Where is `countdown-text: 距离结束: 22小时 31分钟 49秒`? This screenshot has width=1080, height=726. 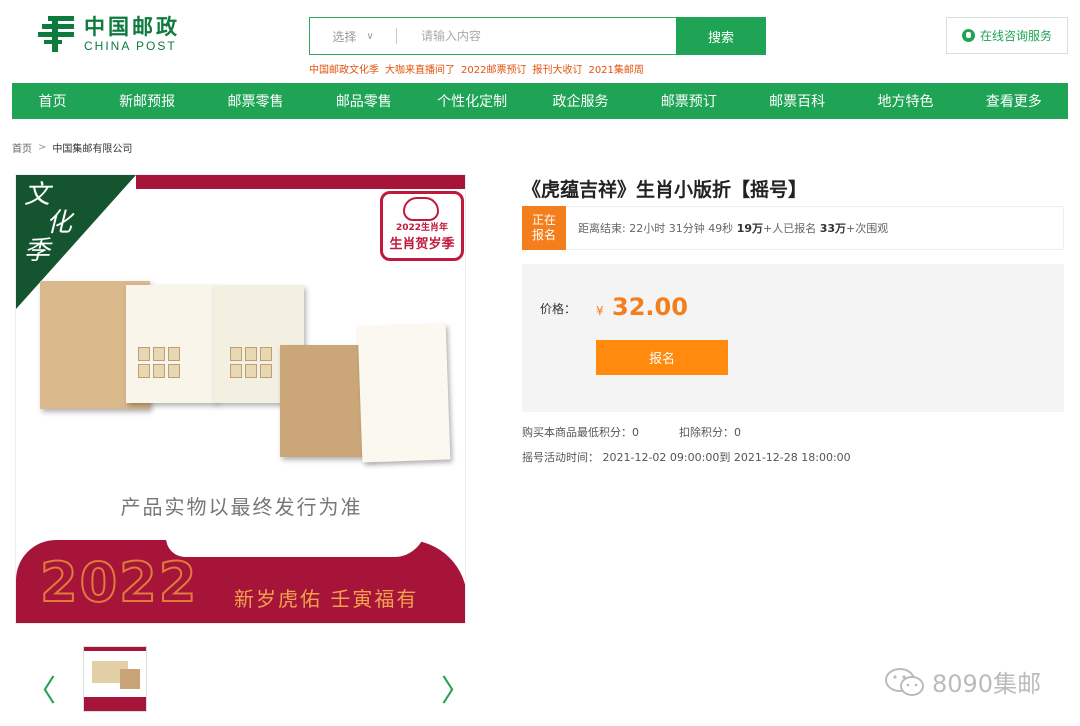
countdown-text: 距离结束: 22小时 31分钟 49秒 is located at coordinates (656, 228).